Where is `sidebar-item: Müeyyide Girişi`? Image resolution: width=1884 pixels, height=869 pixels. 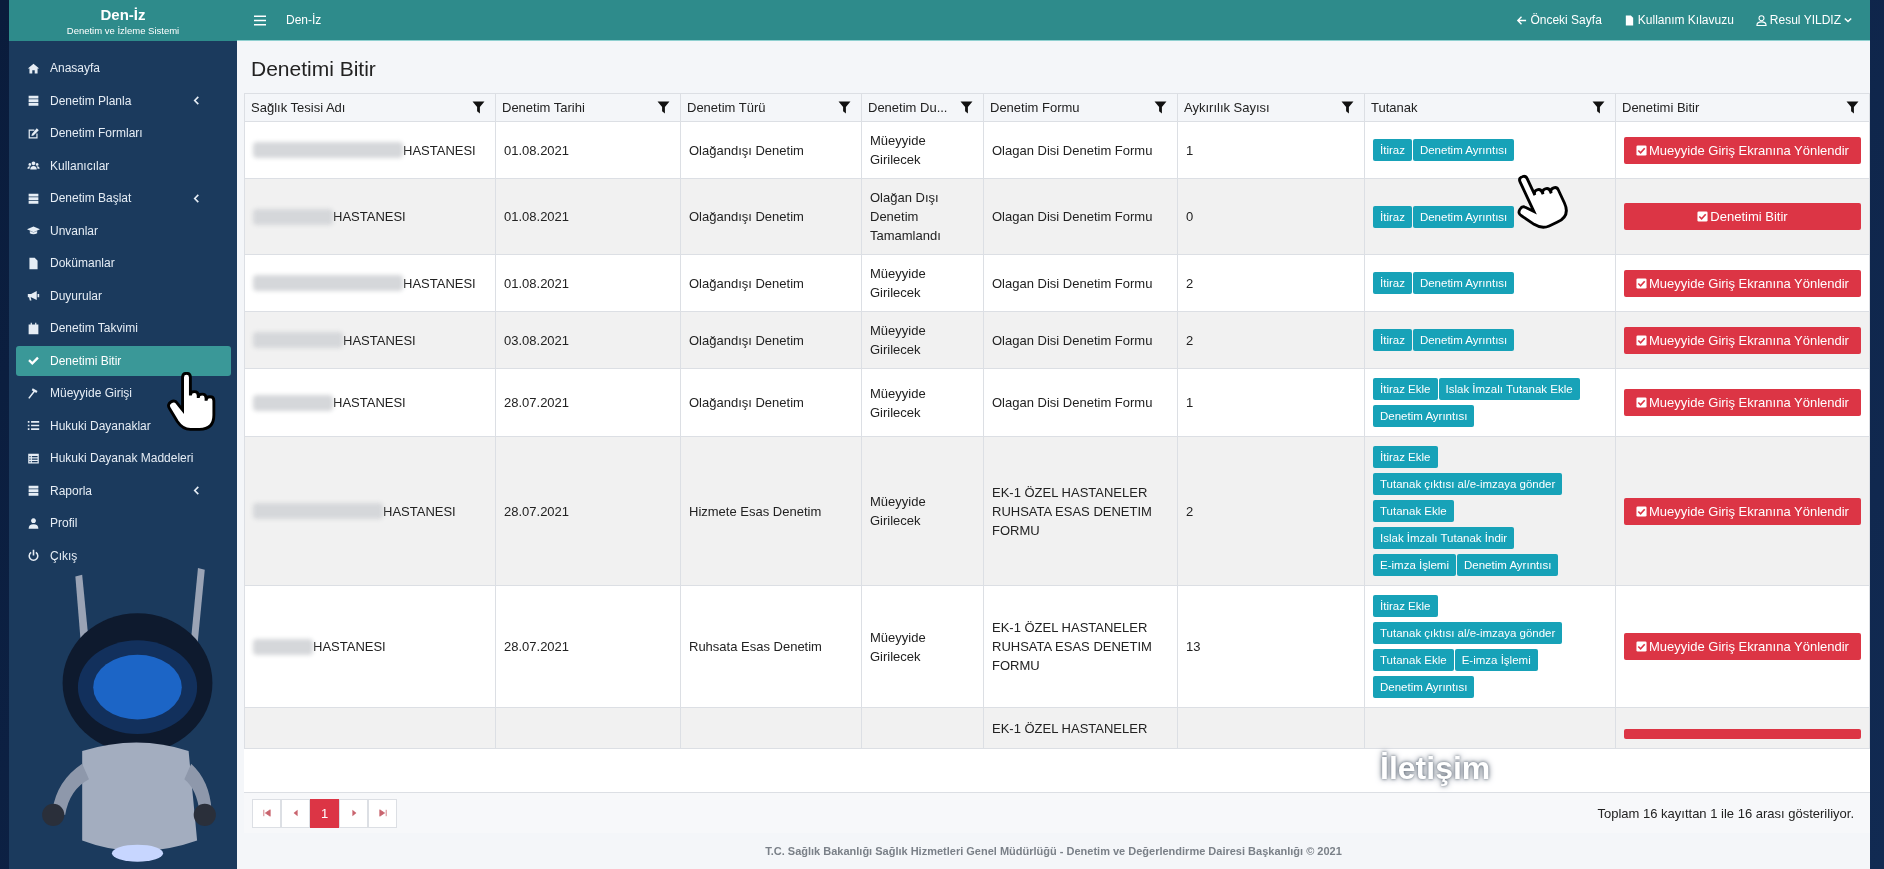 sidebar-item: Müeyyide Girişi is located at coordinates (123, 393).